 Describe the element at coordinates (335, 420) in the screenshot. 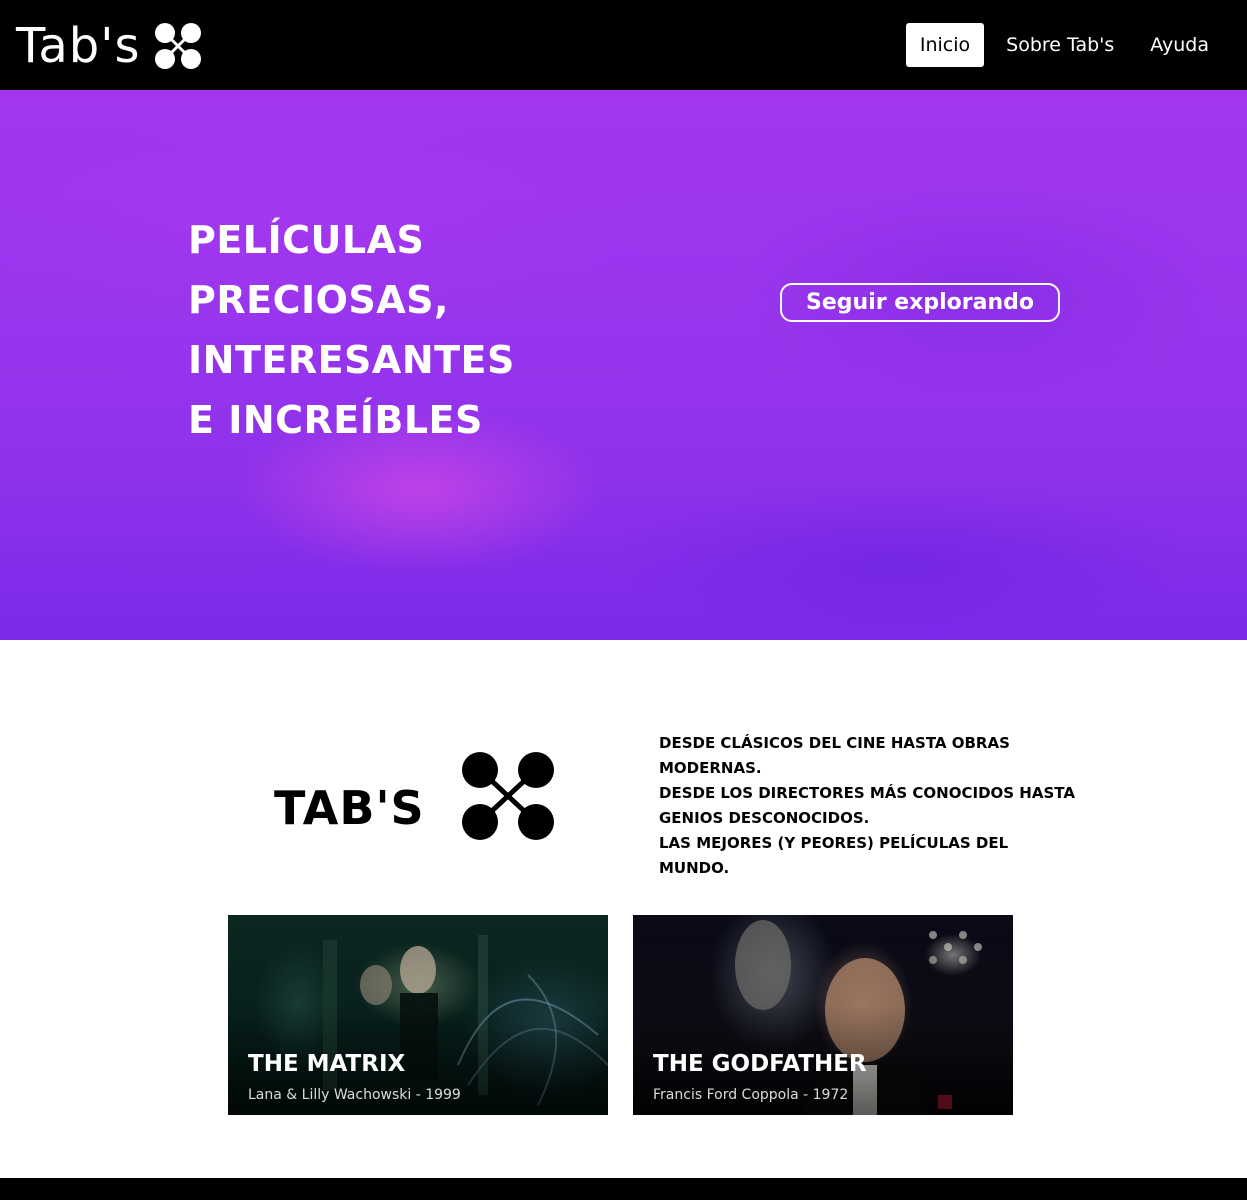

I see `hero-title-line: E INCREÍBLES` at that location.